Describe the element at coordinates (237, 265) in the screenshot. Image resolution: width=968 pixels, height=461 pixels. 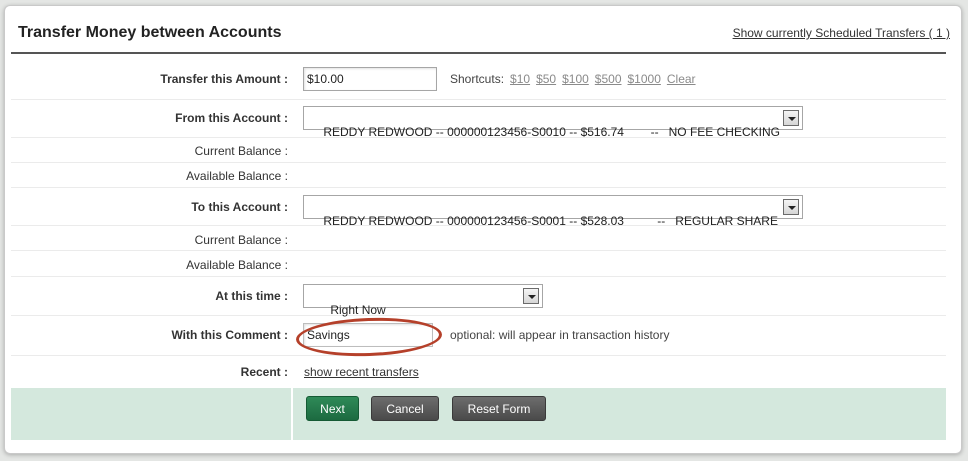
I see `to-available-balance-label: Available Balance :` at that location.